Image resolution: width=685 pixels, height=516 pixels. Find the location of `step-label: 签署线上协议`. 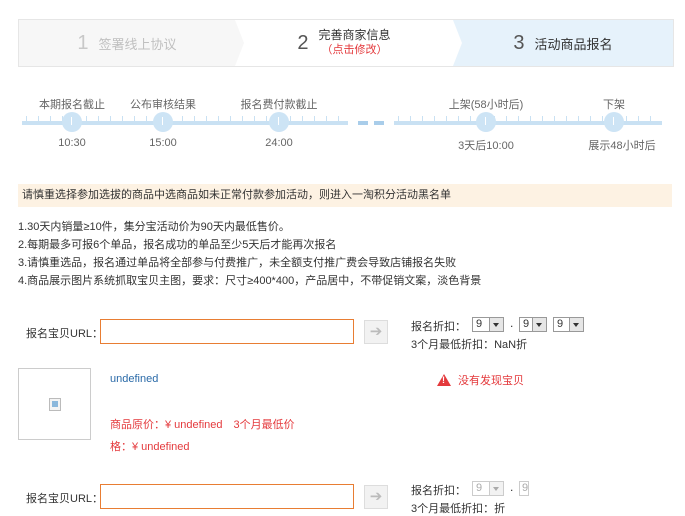

step-label: 签署线上协议 is located at coordinates (137, 44).